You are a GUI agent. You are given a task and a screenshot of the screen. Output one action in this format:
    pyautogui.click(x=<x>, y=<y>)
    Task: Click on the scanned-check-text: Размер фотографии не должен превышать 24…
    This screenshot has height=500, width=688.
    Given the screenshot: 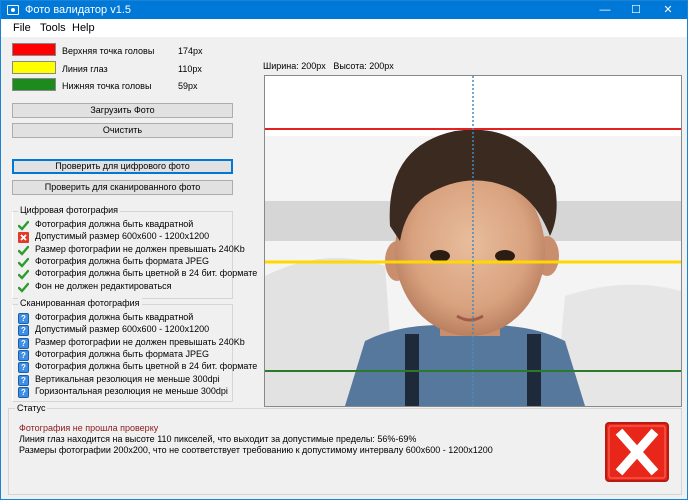 What is the action you would take?
    pyautogui.click(x=140, y=341)
    